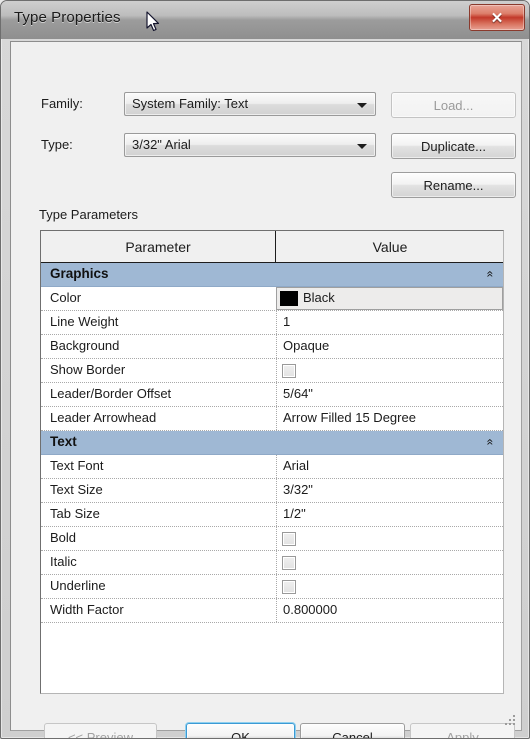  I want to click on parameter-value: Arial, so click(296, 465).